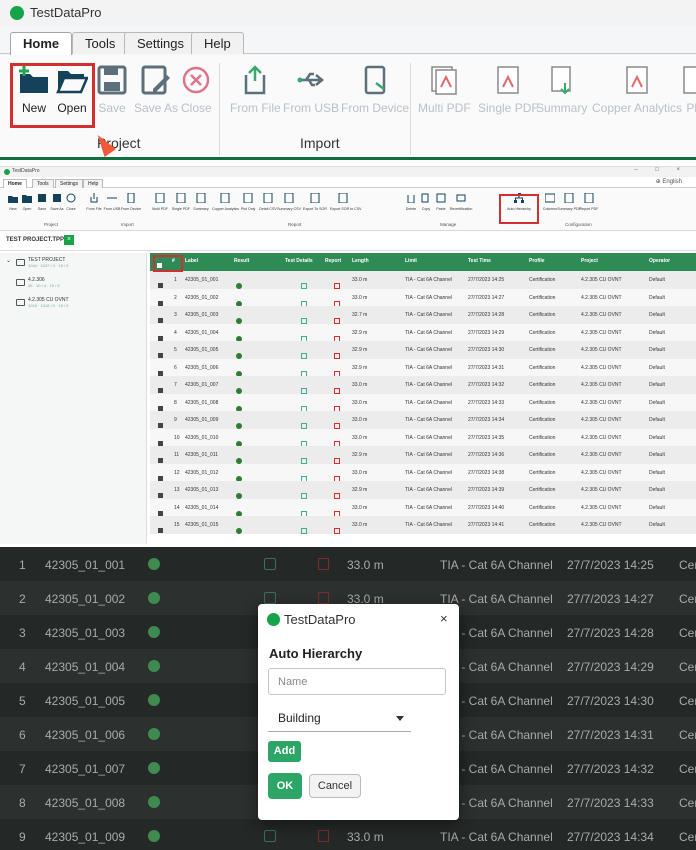 The width and height of the screenshot is (696, 850). What do you see at coordinates (289, 202) in the screenshot?
I see `summary-csv-button-small: Summary CSV` at bounding box center [289, 202].